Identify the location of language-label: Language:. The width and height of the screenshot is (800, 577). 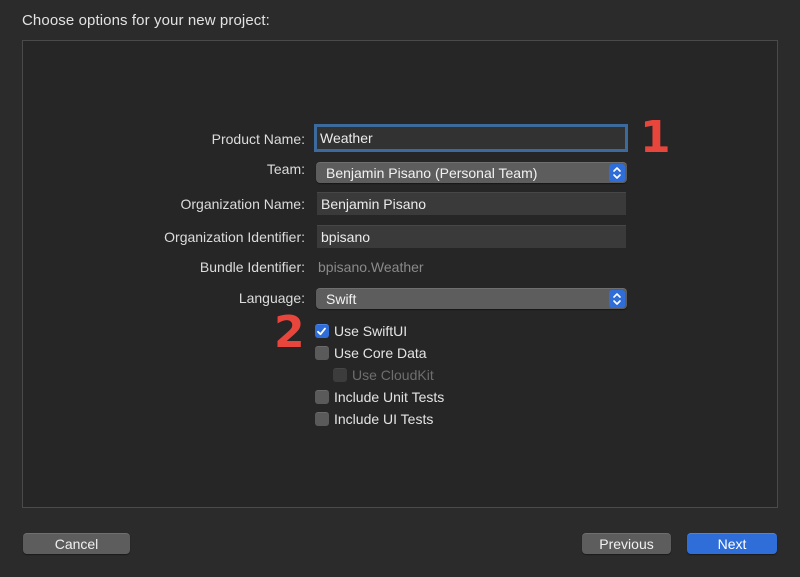
(271, 298).